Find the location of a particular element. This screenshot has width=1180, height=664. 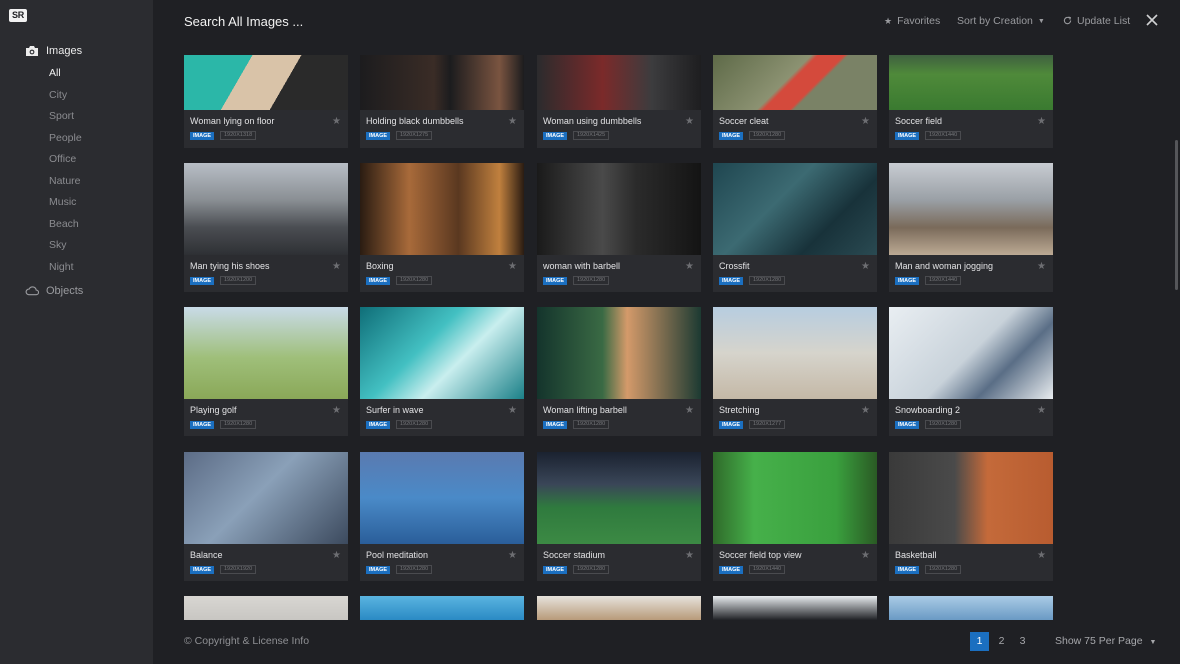

sidebar-sub-people: People is located at coordinates (65, 138).